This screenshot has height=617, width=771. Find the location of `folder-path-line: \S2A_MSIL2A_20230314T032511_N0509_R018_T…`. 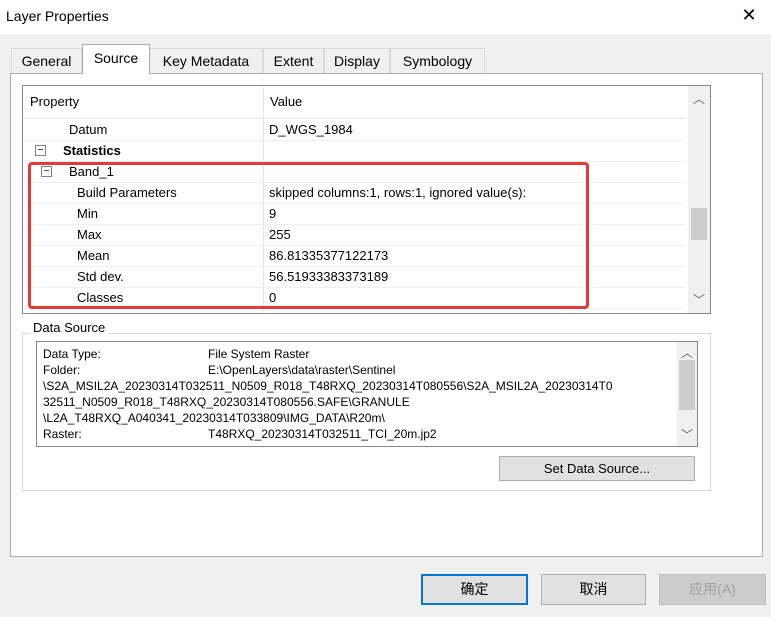

folder-path-line: \S2A_MSIL2A_20230314T032511_N0509_R018_T… is located at coordinates (328, 386).